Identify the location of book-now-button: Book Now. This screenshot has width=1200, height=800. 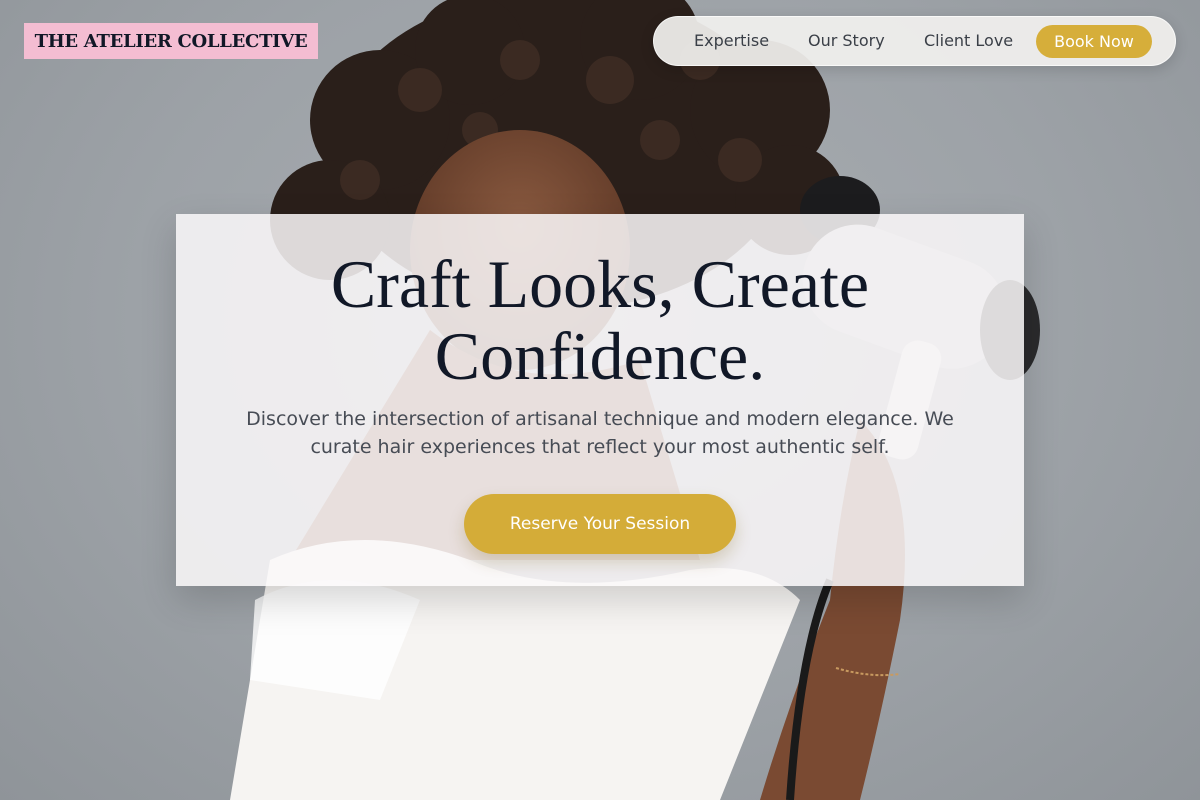
(1094, 41).